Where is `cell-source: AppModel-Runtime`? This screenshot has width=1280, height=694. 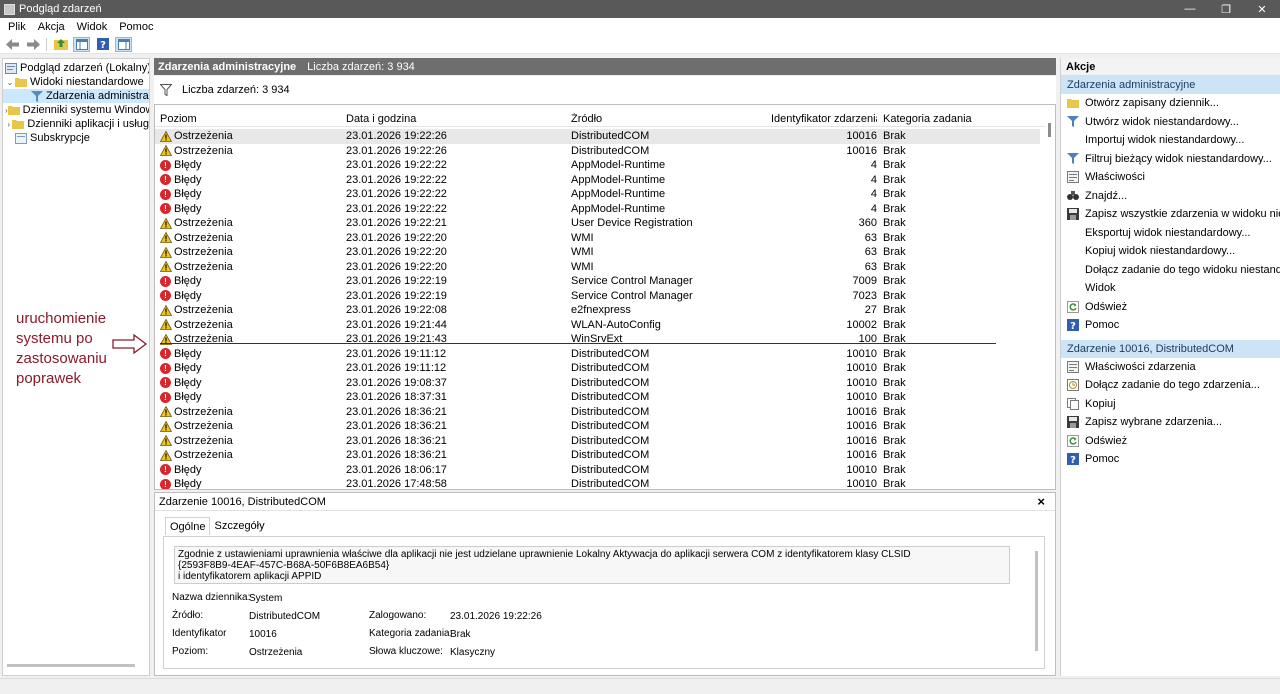 cell-source: AppModel-Runtime is located at coordinates (618, 194).